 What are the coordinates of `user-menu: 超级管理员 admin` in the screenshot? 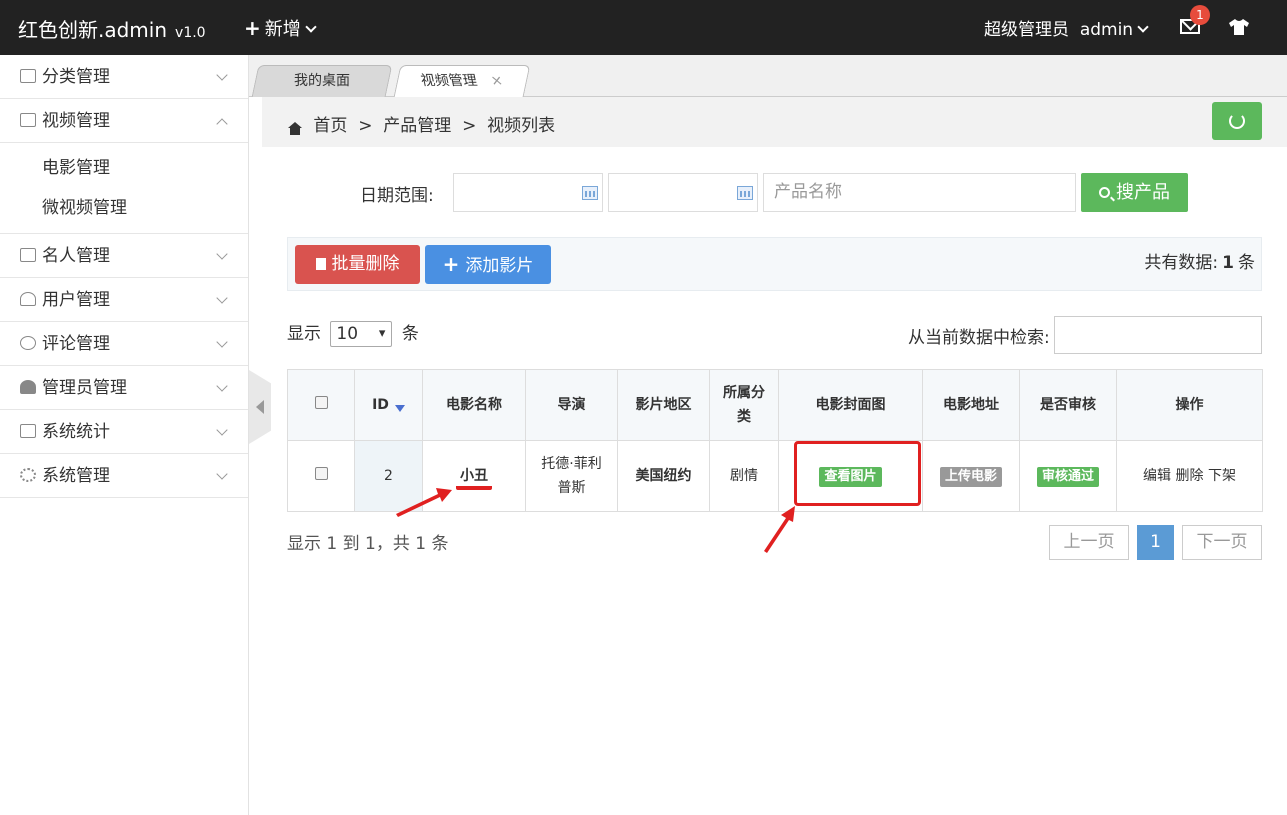 It's located at (1066, 27).